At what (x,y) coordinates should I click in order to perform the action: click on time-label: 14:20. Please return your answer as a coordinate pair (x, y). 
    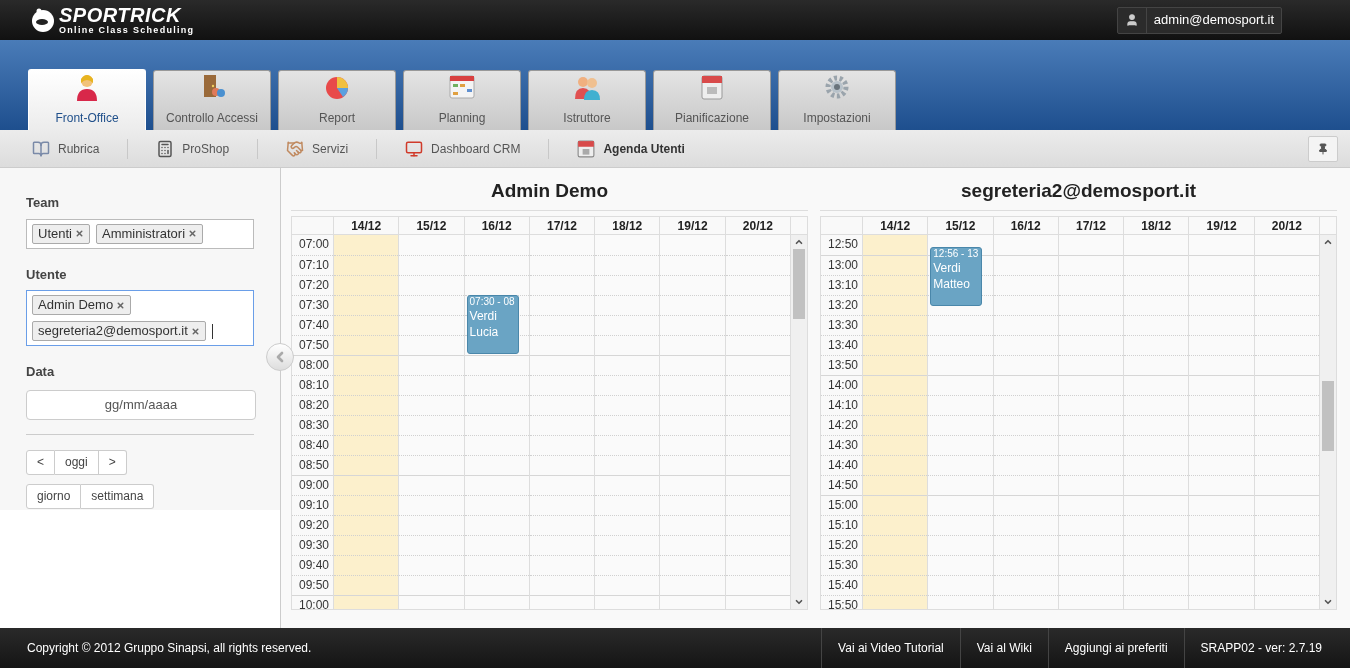
    Looking at the image, I should click on (842, 425).